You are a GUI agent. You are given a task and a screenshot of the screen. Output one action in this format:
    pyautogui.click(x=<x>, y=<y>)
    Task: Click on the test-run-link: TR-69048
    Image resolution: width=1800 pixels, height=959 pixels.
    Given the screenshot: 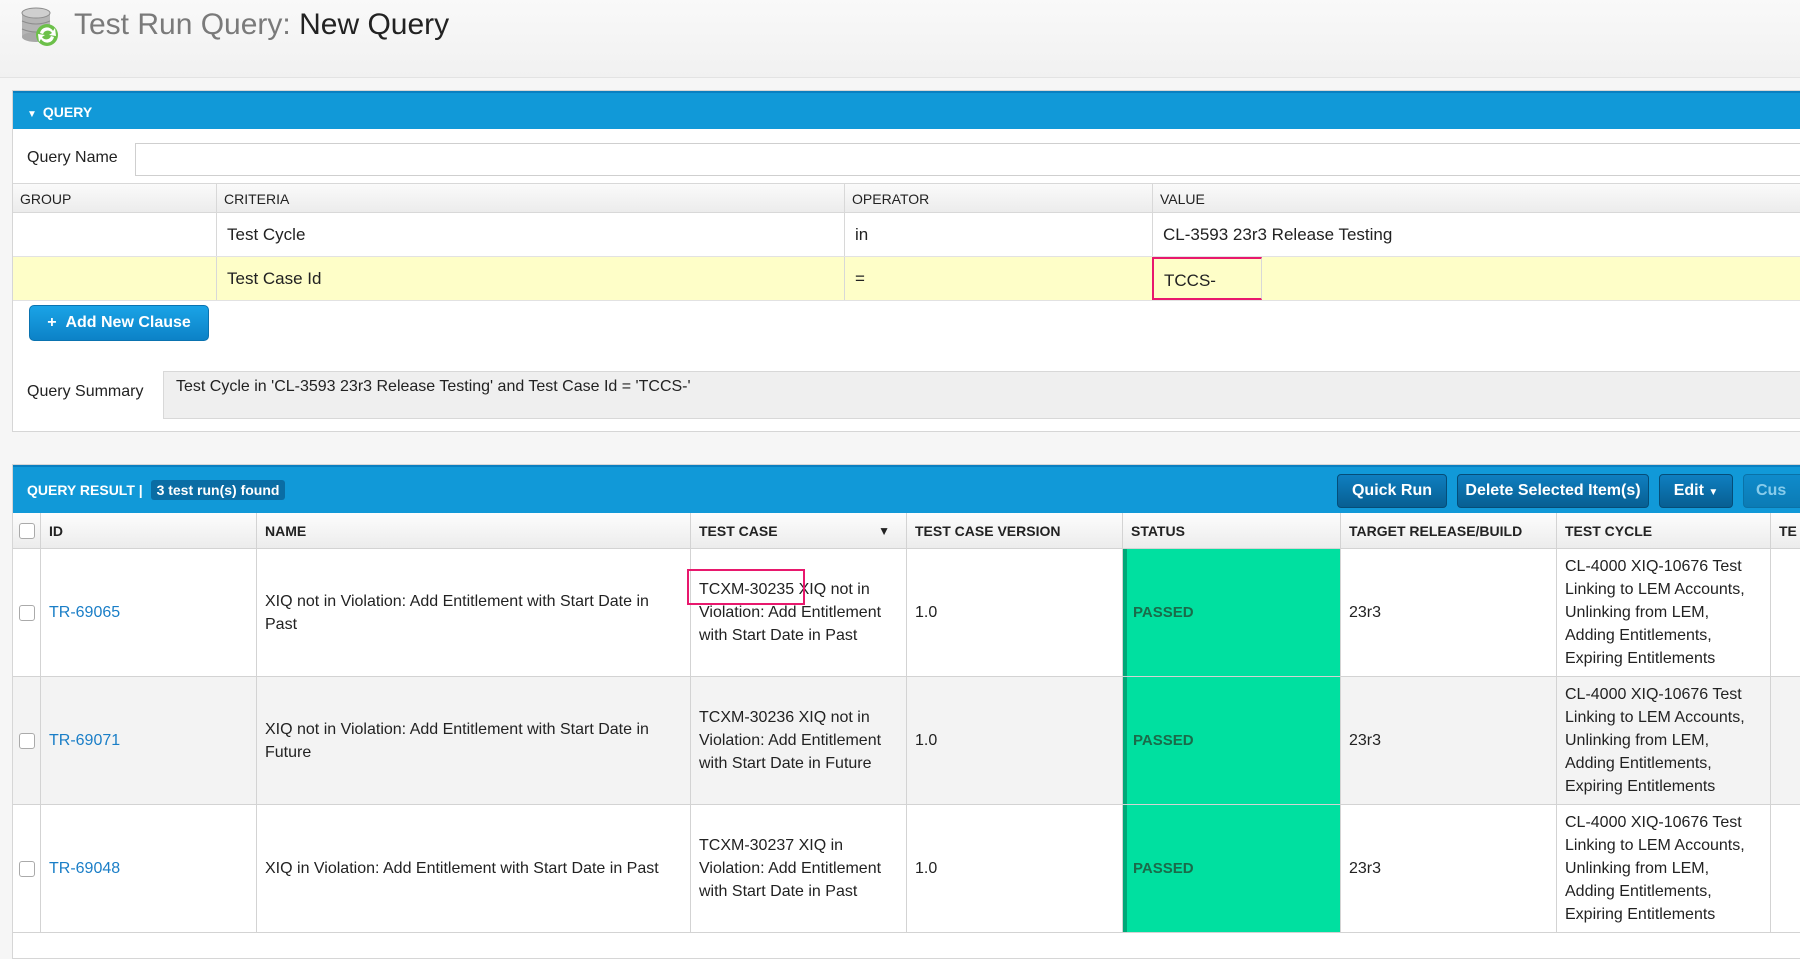 What is the action you would take?
    pyautogui.click(x=84, y=868)
    